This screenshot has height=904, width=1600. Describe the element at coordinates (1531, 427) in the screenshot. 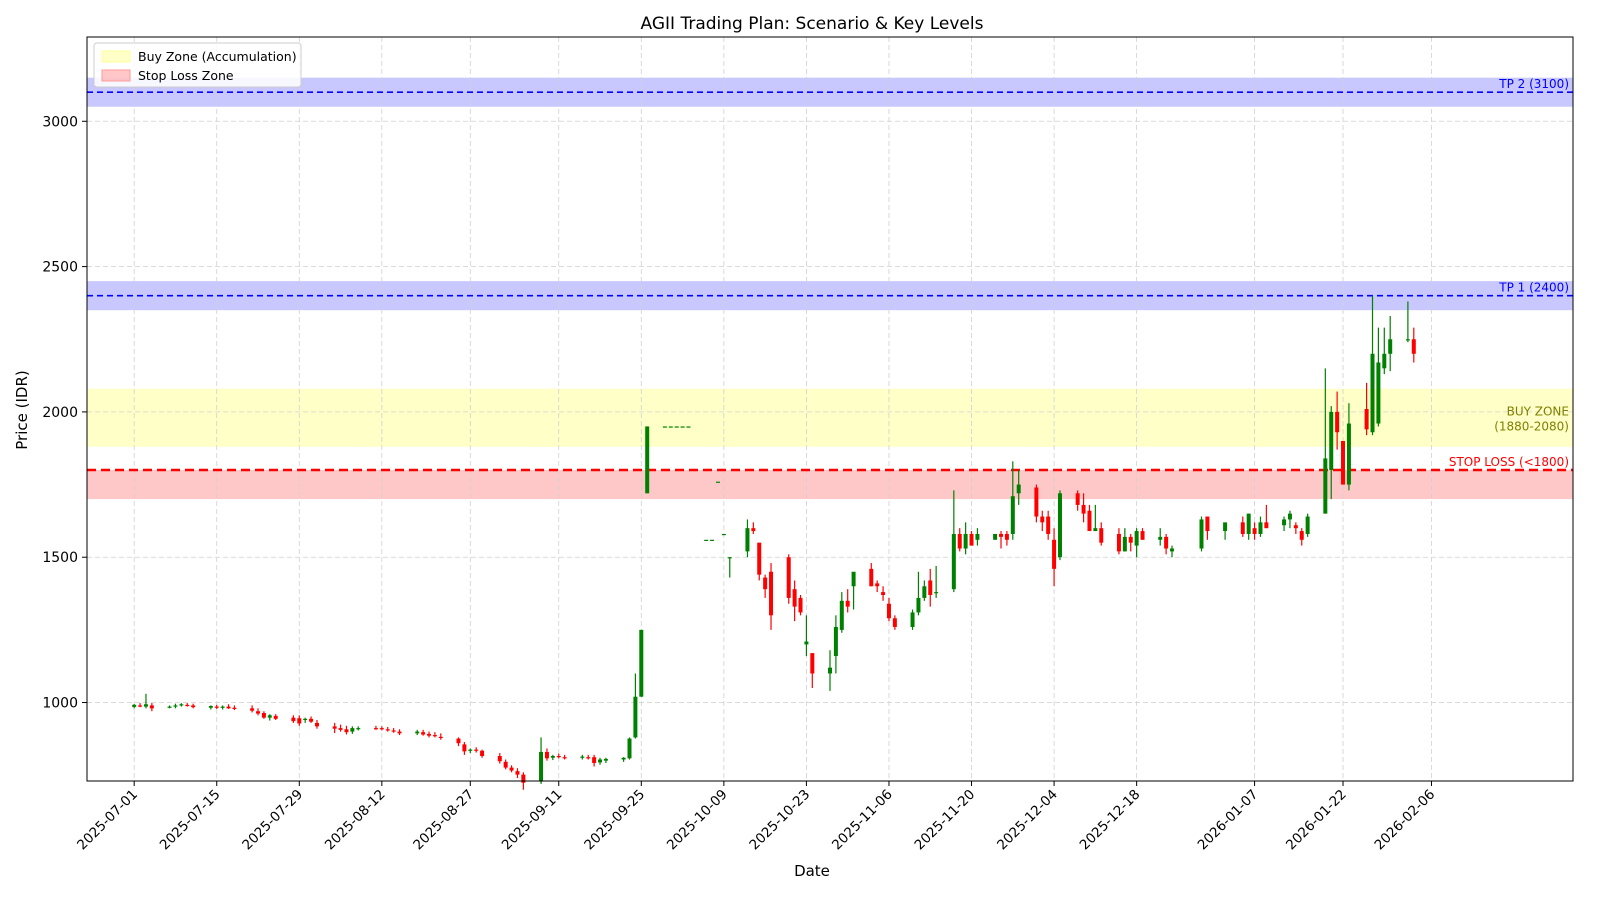

I see `buy-zone-label-line: (1880-2080)` at that location.